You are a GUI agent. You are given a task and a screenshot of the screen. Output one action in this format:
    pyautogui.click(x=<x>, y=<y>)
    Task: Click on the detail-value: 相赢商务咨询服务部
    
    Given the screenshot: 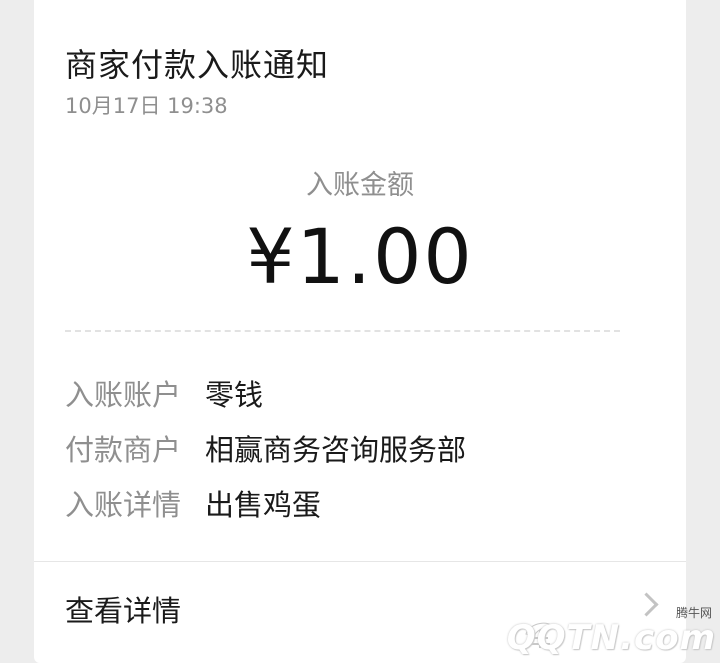 What is the action you would take?
    pyautogui.click(x=336, y=450)
    